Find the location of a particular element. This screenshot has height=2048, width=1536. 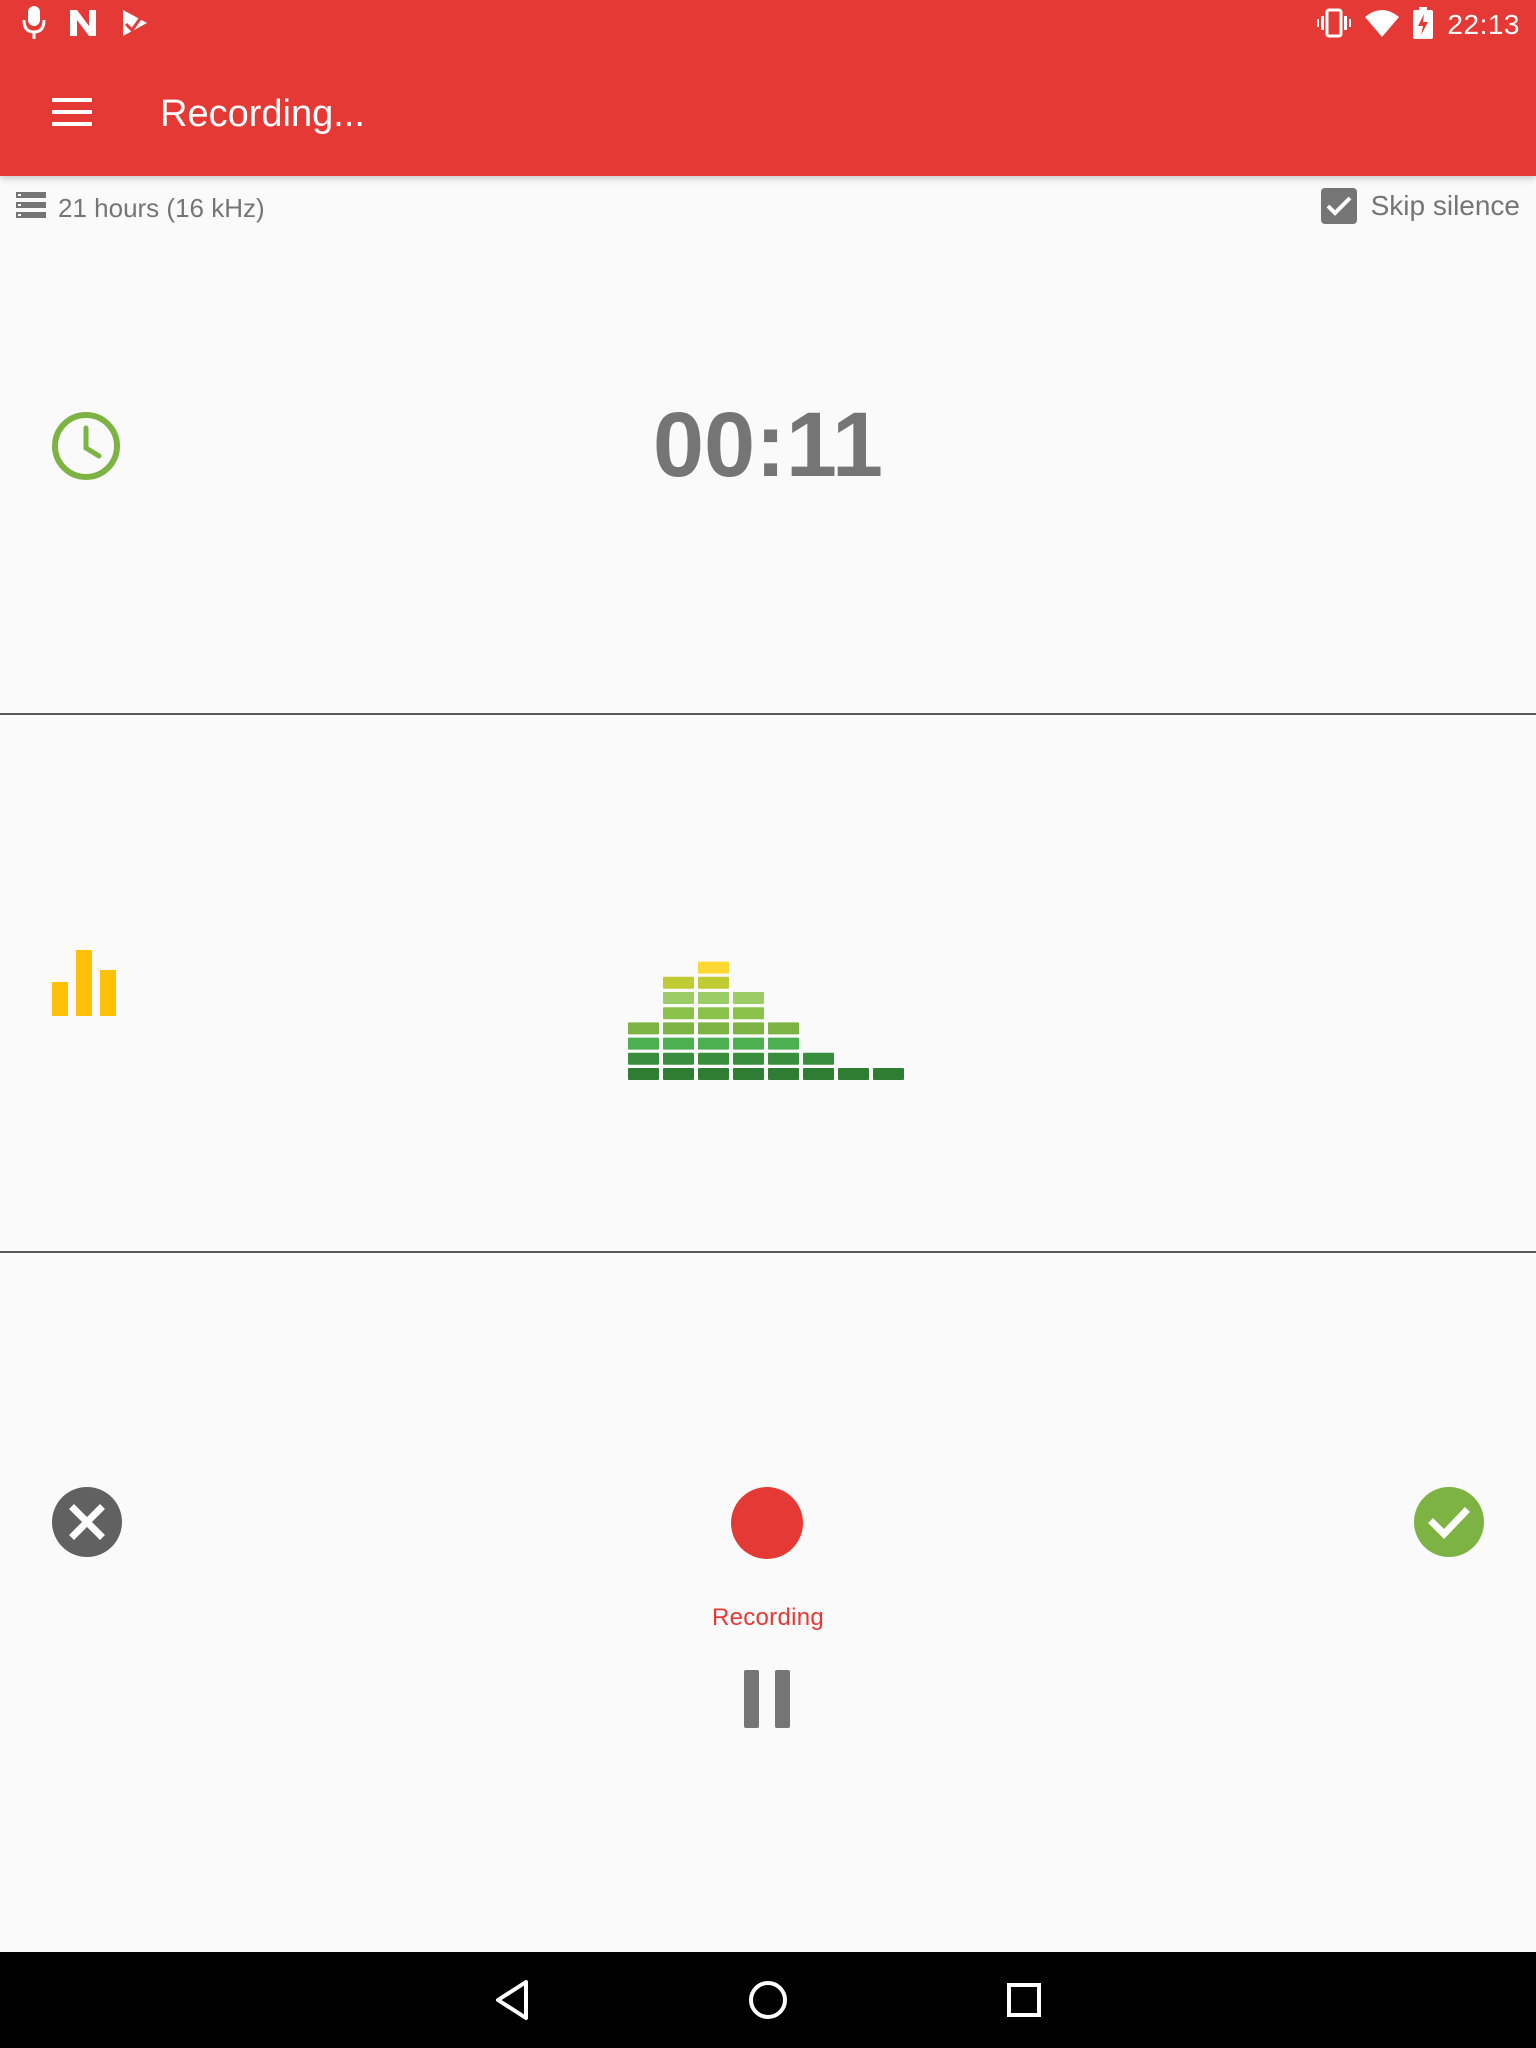

skip-silence-label: Skip silence is located at coordinates (1445, 205).